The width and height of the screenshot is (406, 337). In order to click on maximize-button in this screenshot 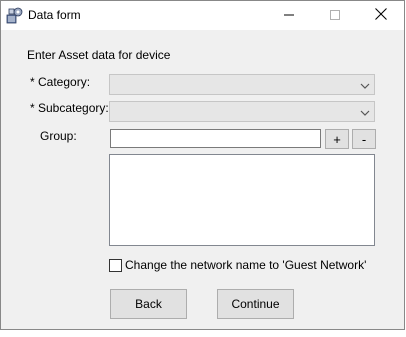, I will do `click(335, 15)`.